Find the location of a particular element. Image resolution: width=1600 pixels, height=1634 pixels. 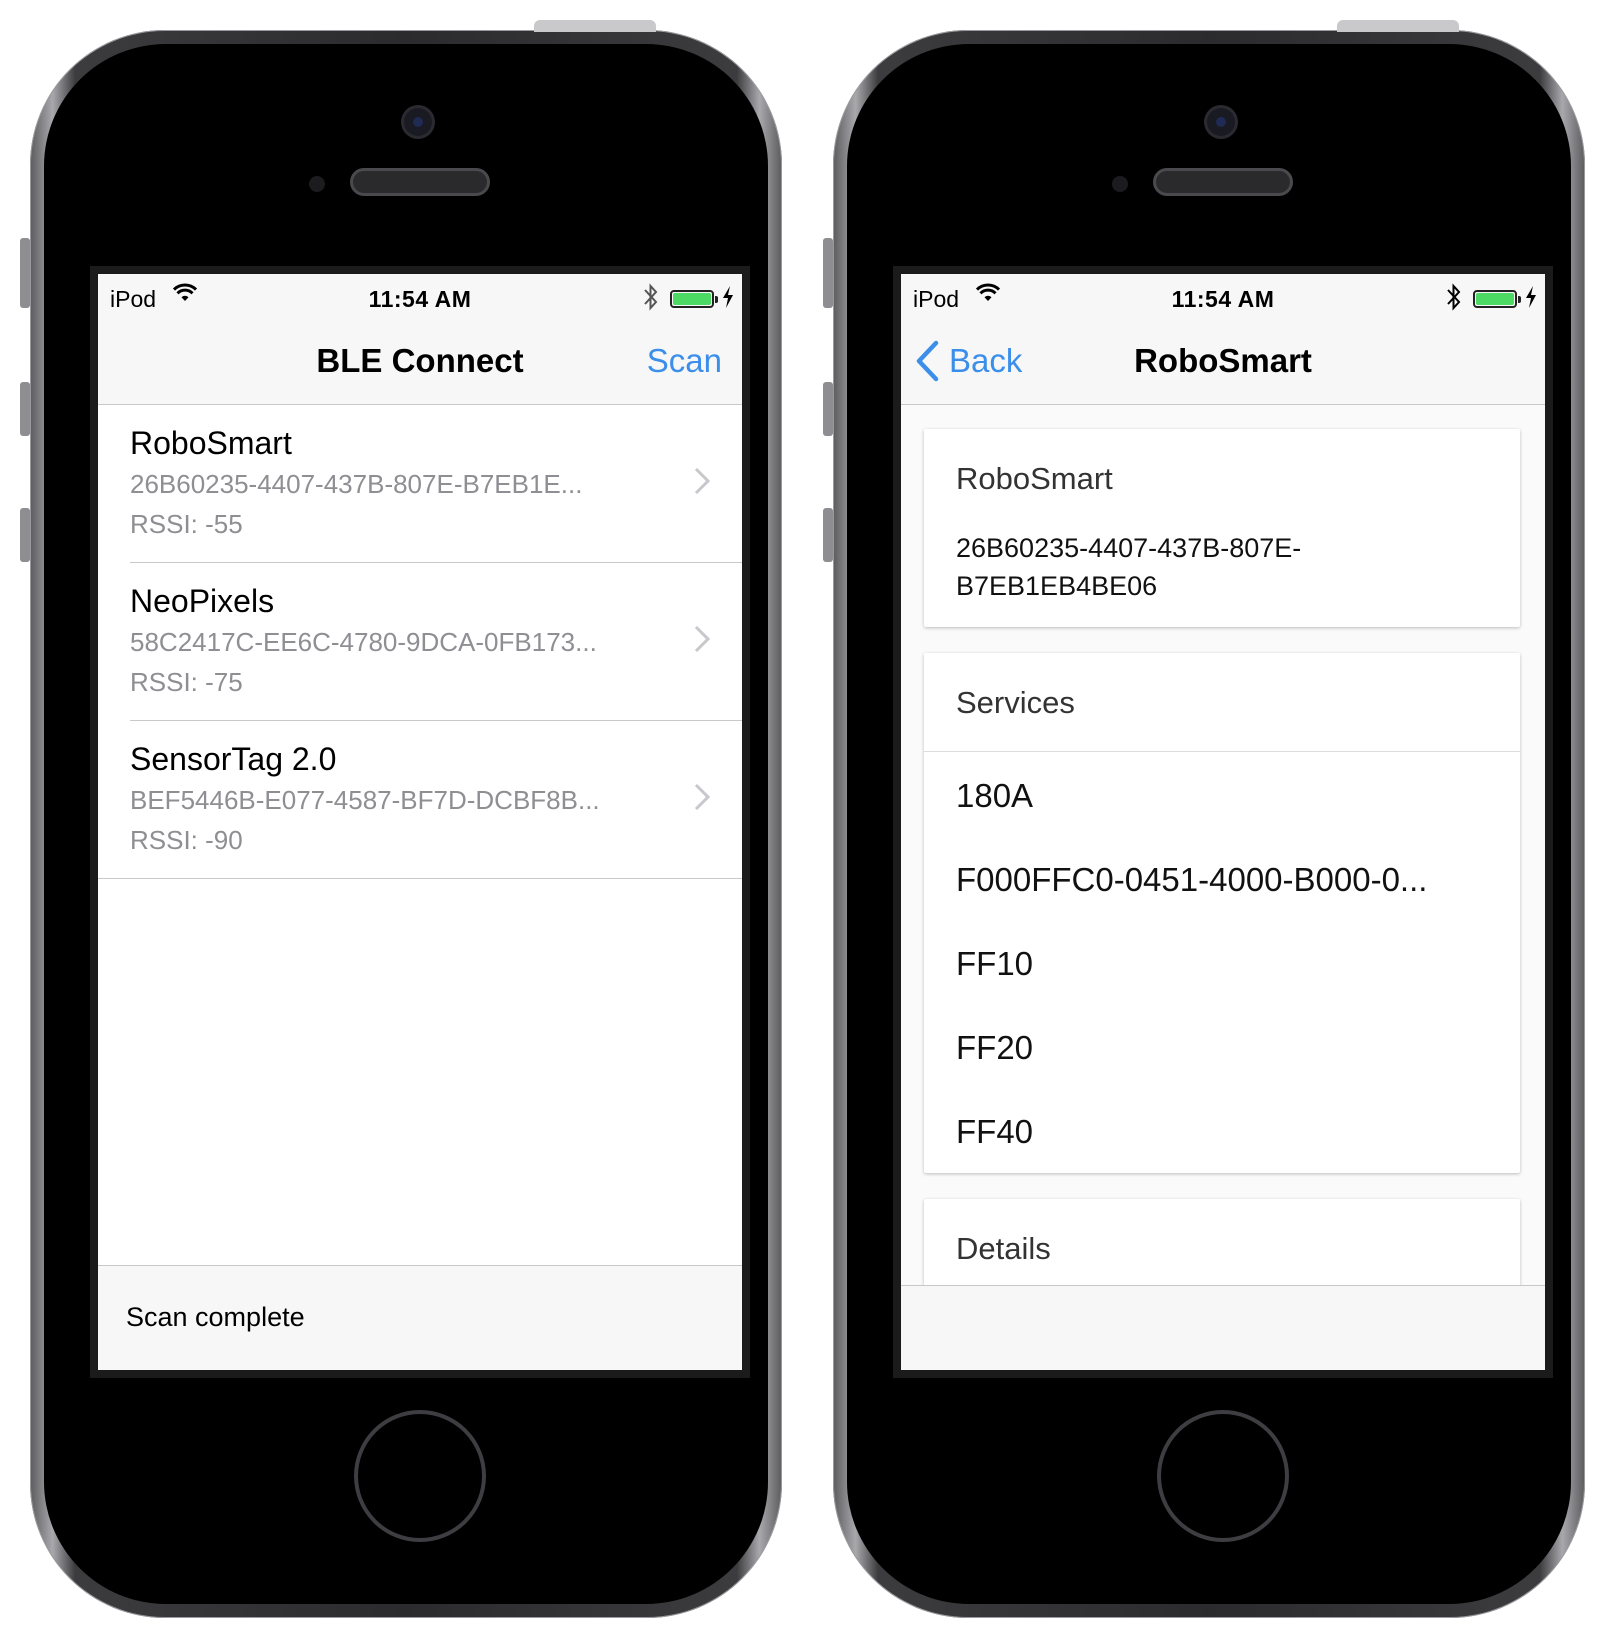

status-footer: Scan complete is located at coordinates (420, 1317).